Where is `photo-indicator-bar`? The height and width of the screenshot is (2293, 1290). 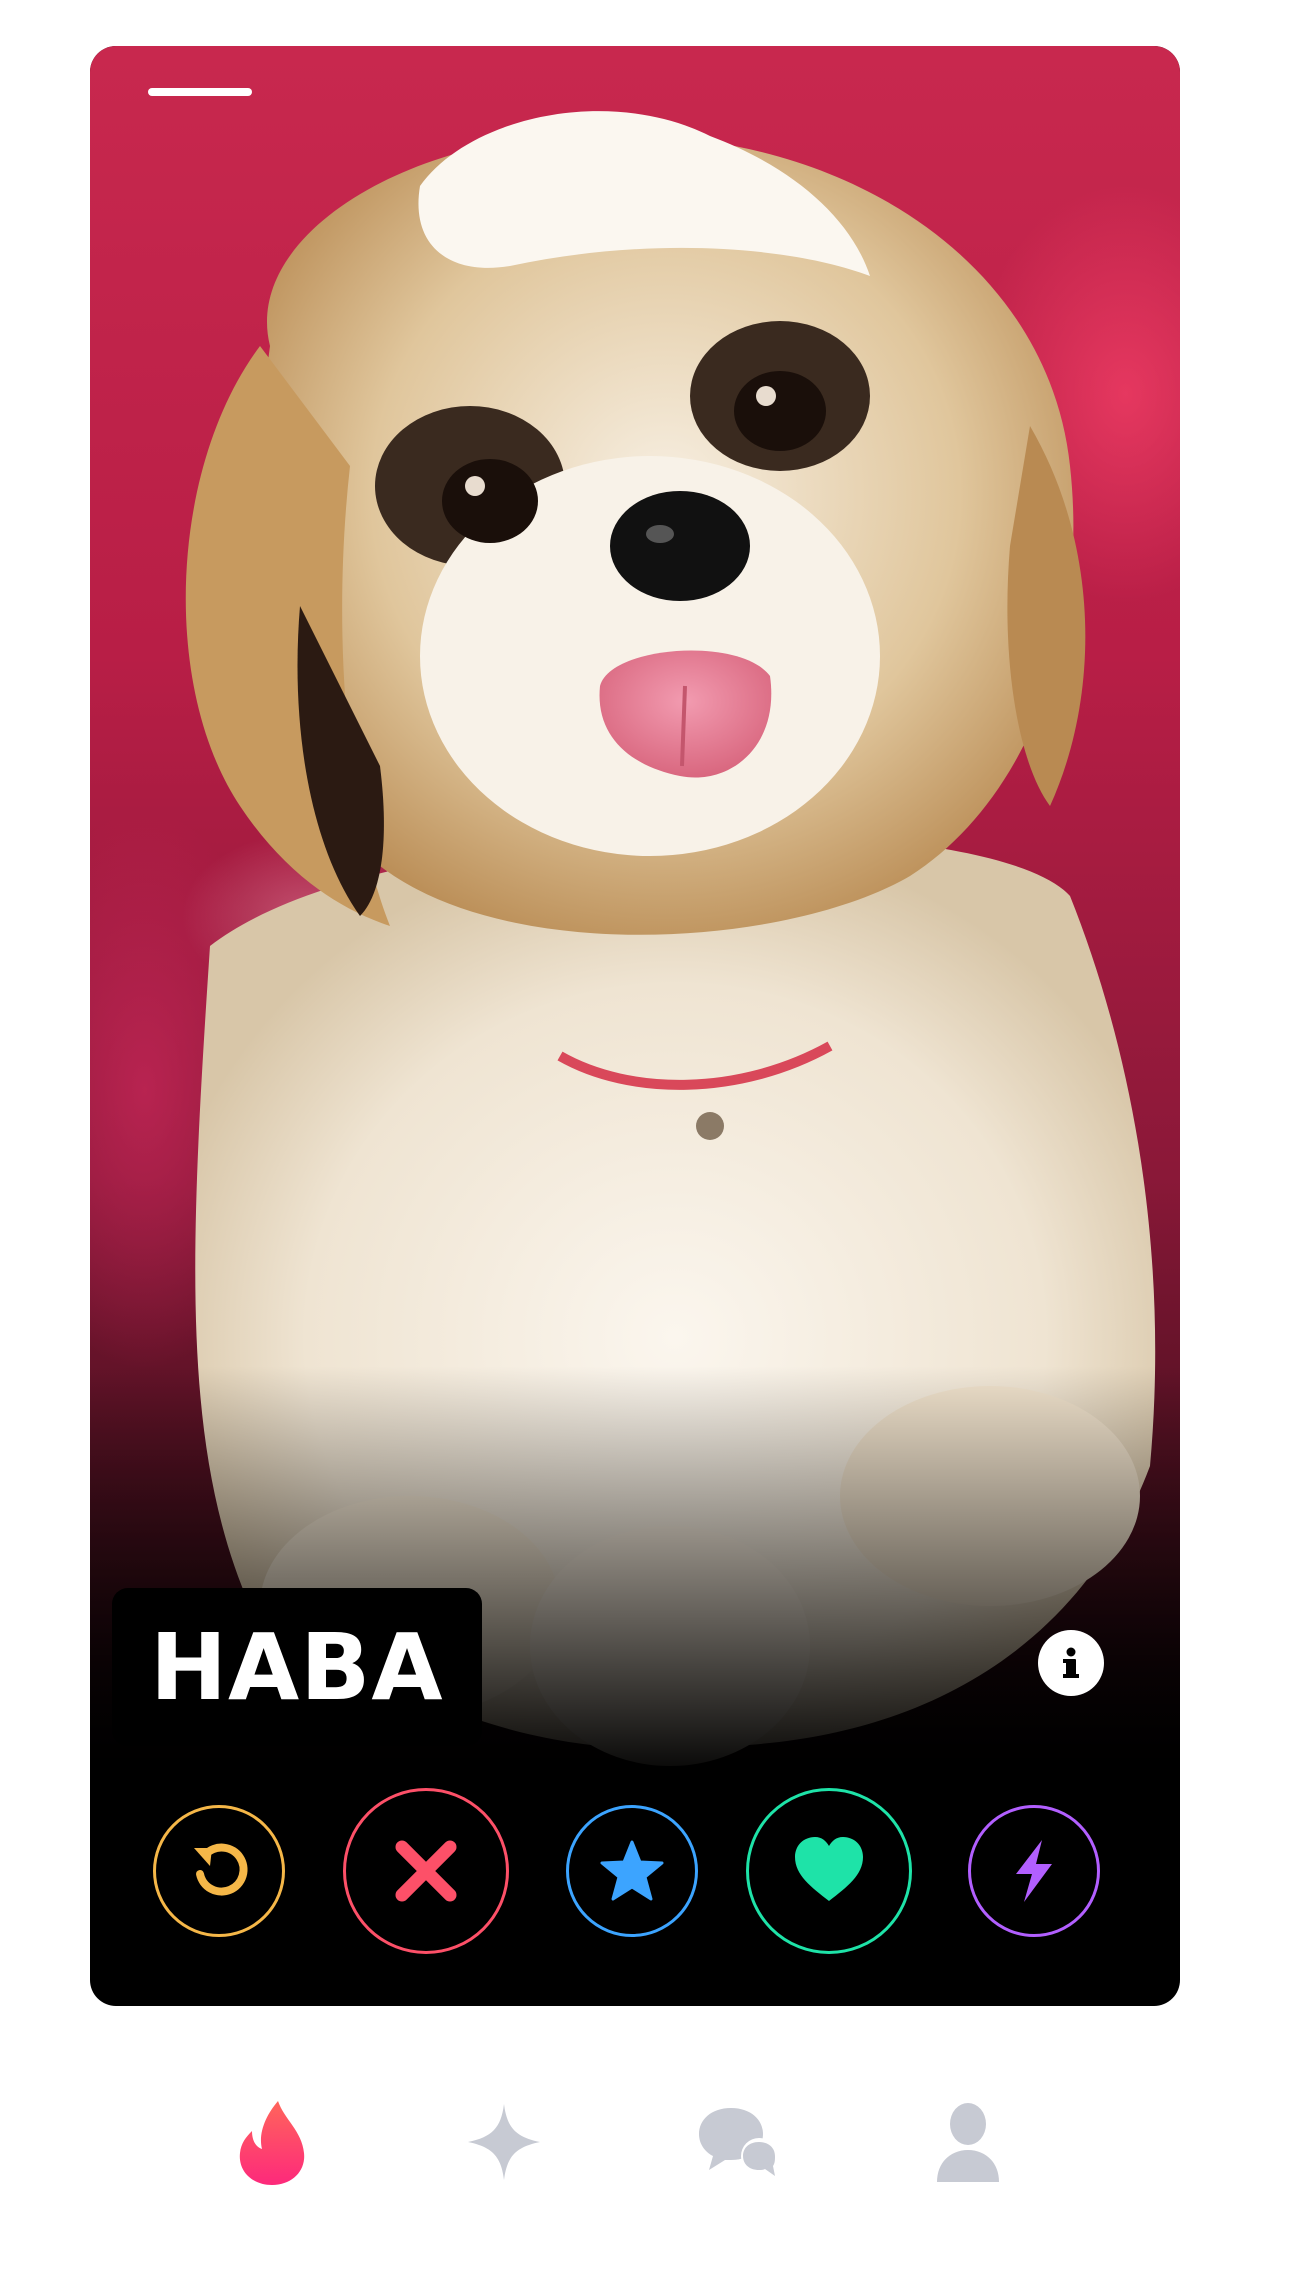
photo-indicator-bar is located at coordinates (200, 92).